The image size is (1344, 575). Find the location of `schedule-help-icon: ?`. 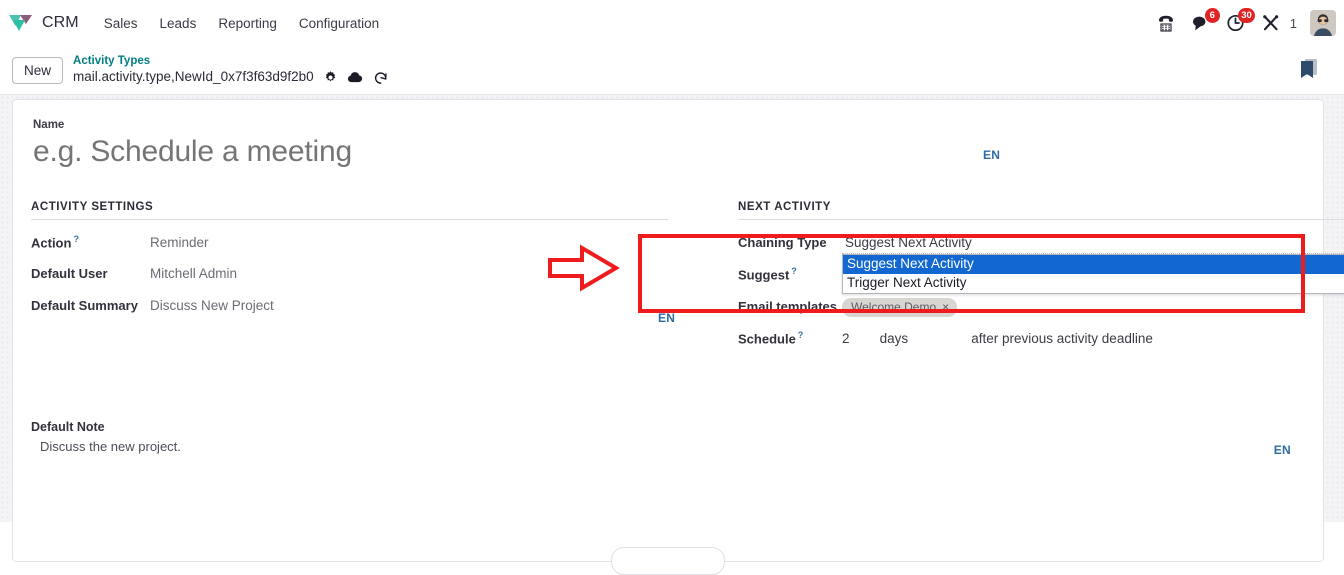

schedule-help-icon: ? is located at coordinates (801, 335).